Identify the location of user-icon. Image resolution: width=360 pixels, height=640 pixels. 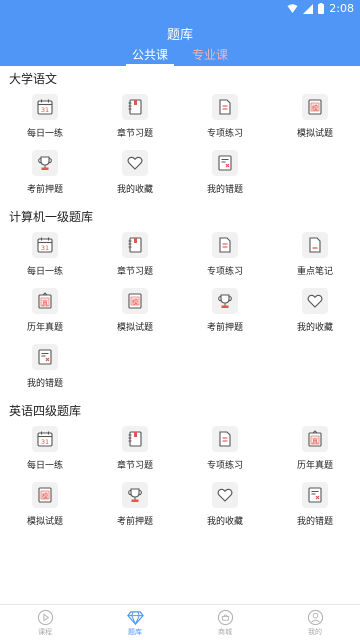
(315, 617).